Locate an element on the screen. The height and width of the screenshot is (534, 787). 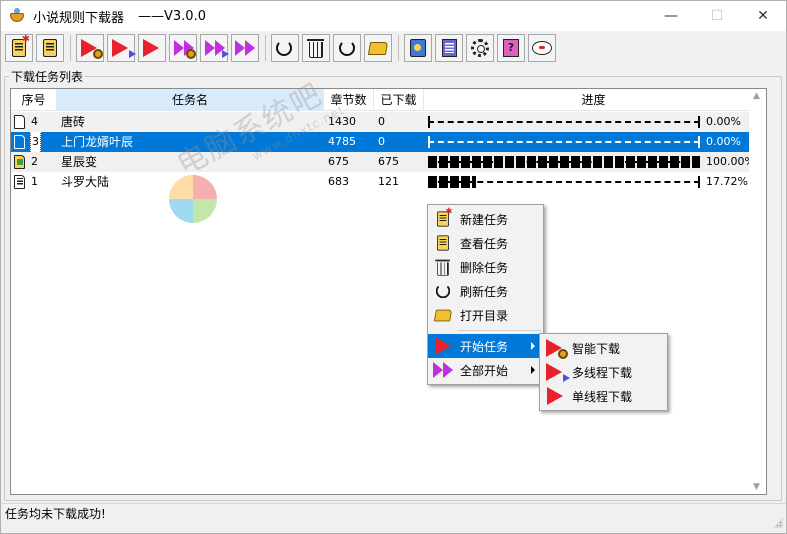
bowl-icon is located at coordinates (17, 16).